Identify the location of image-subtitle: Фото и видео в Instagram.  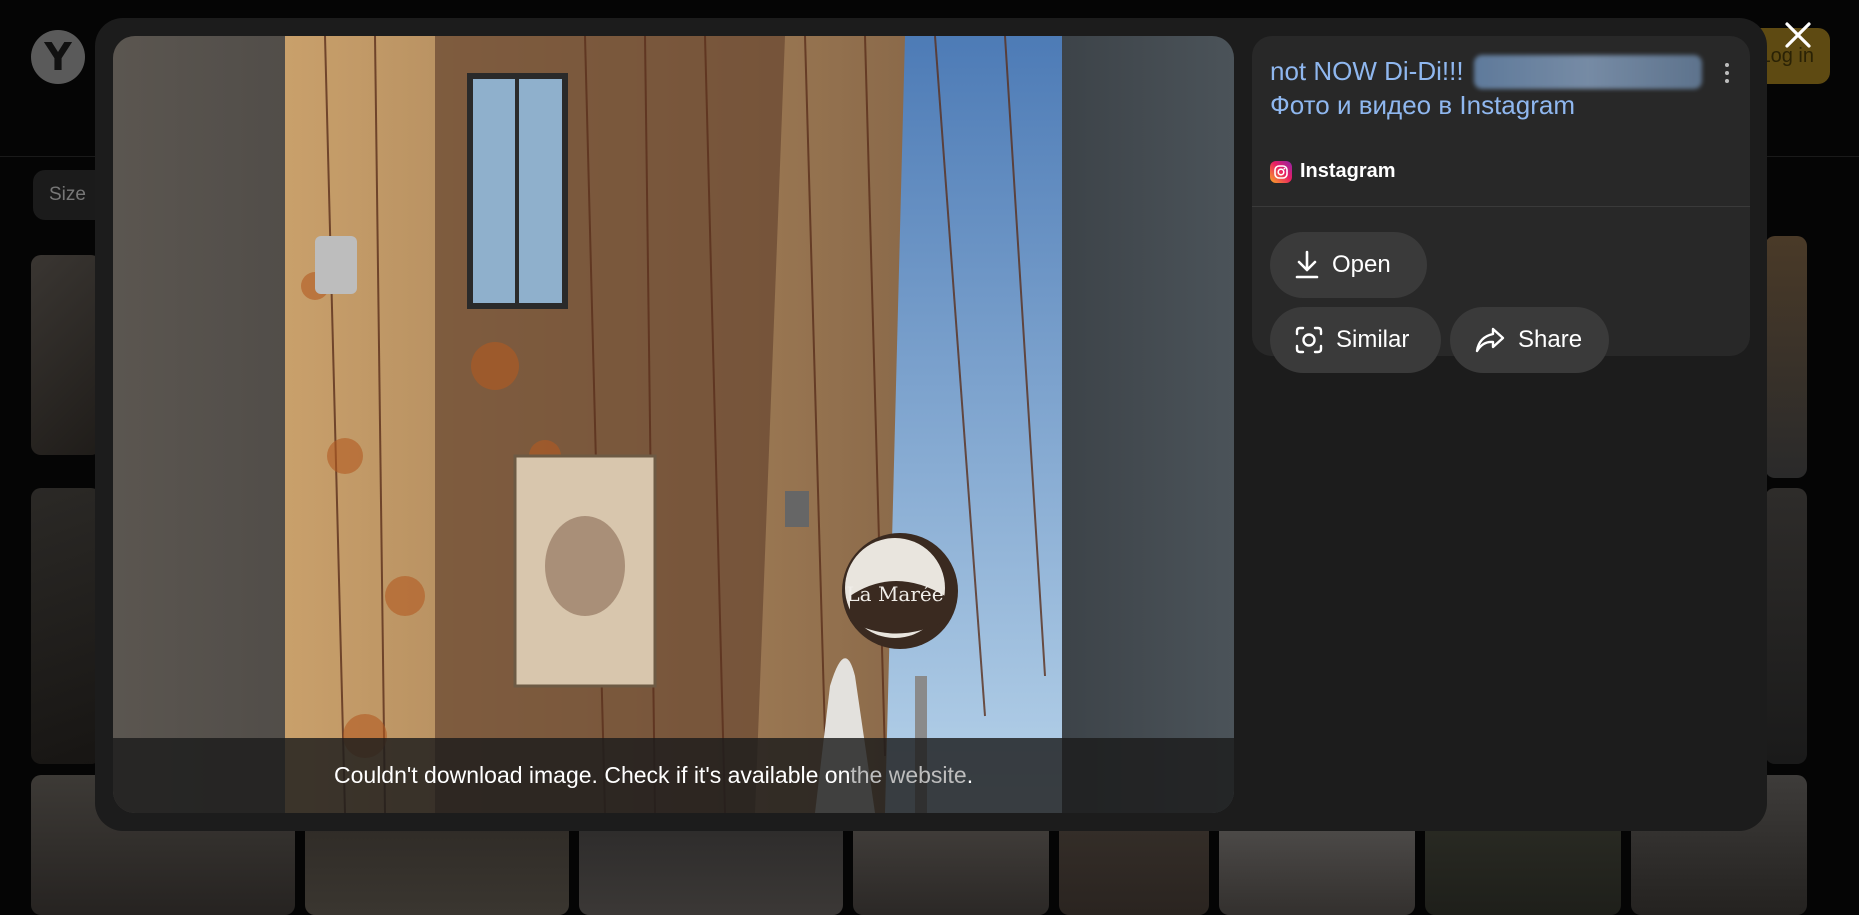
(1490, 105).